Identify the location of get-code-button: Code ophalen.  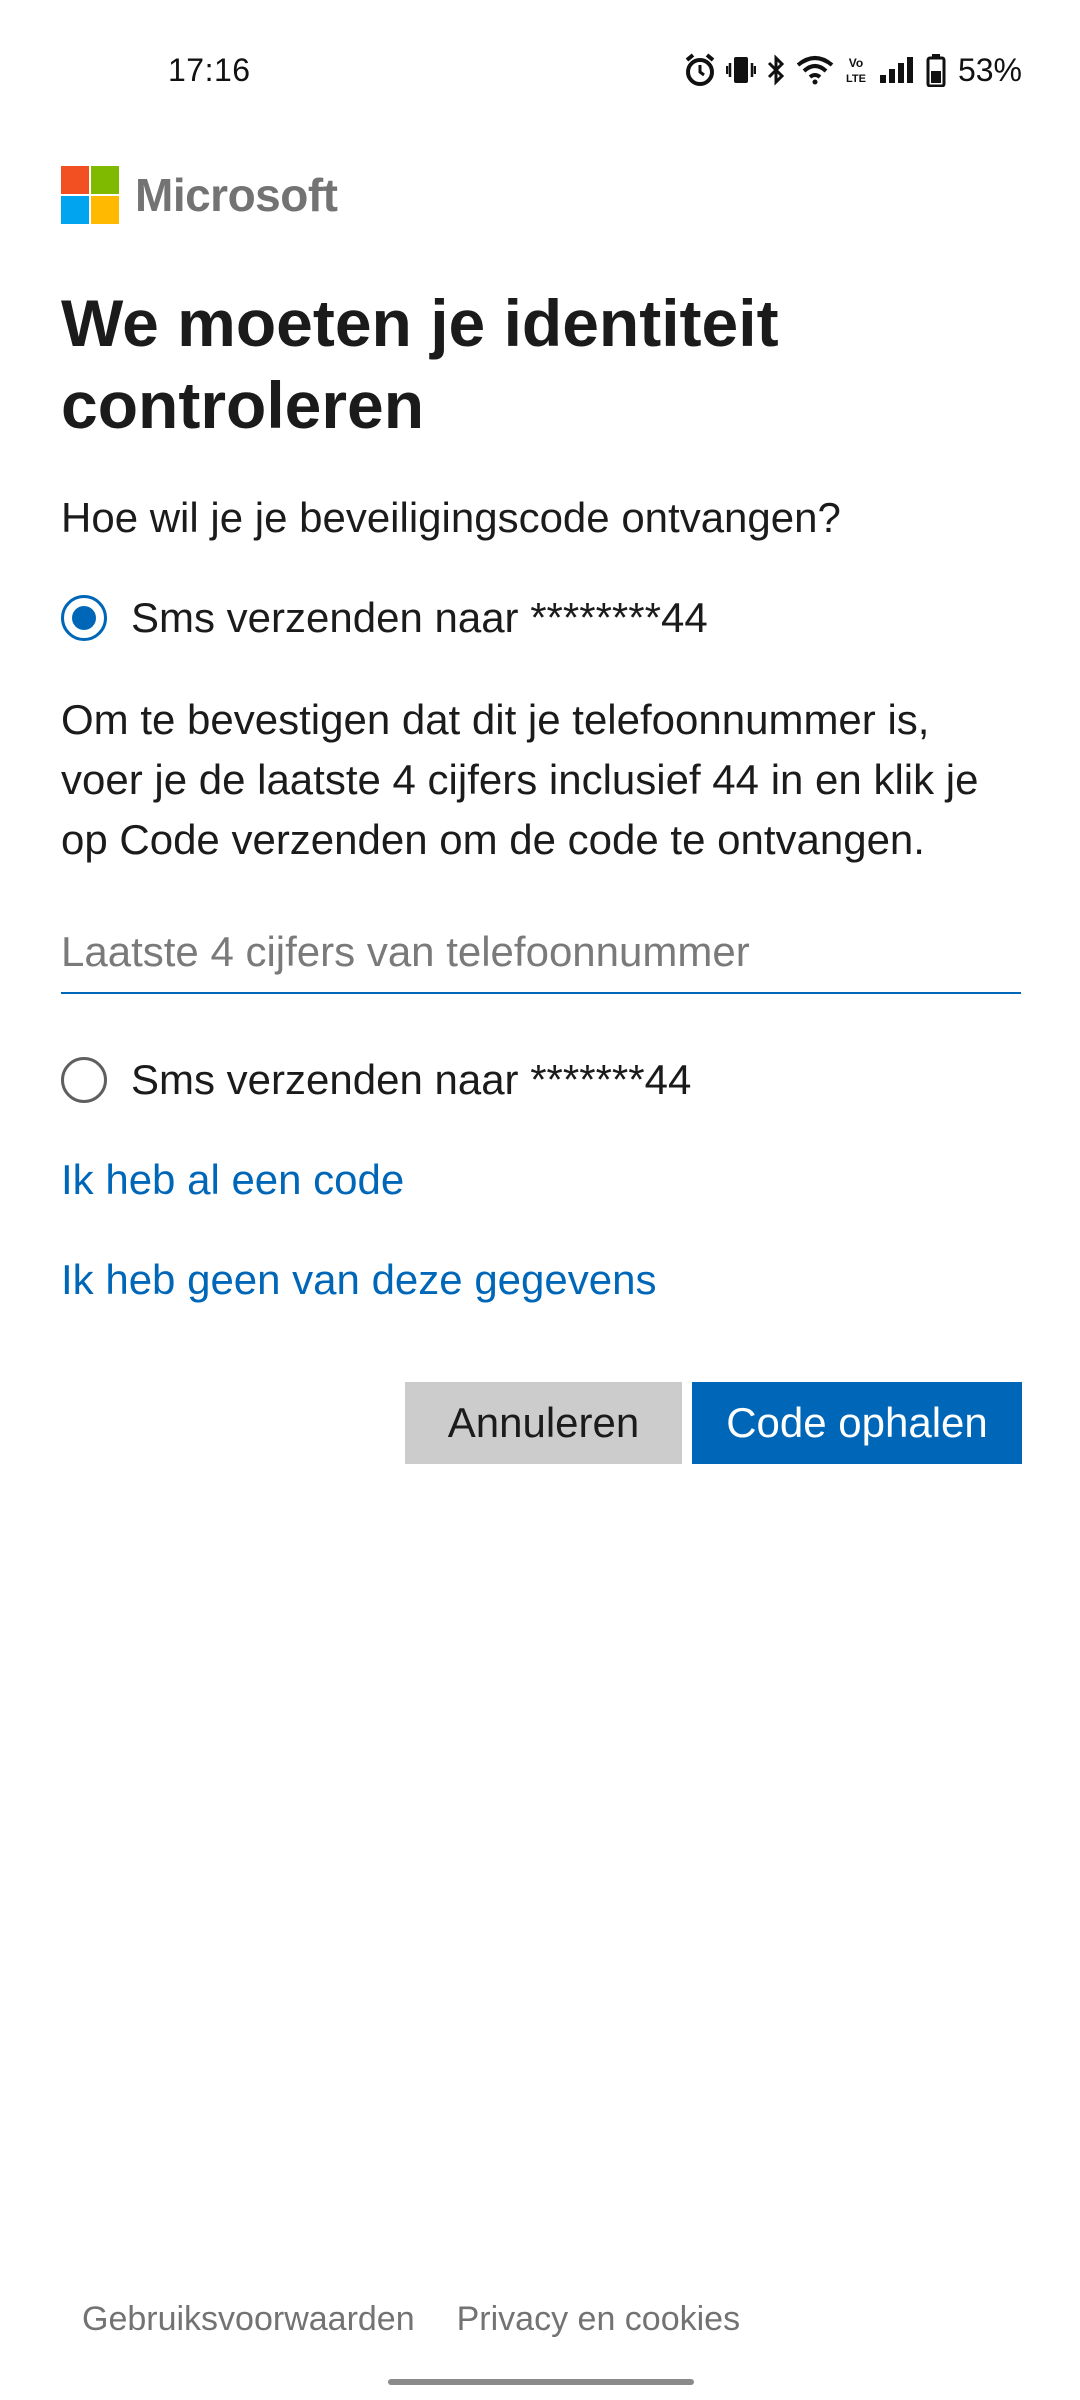
(857, 1423).